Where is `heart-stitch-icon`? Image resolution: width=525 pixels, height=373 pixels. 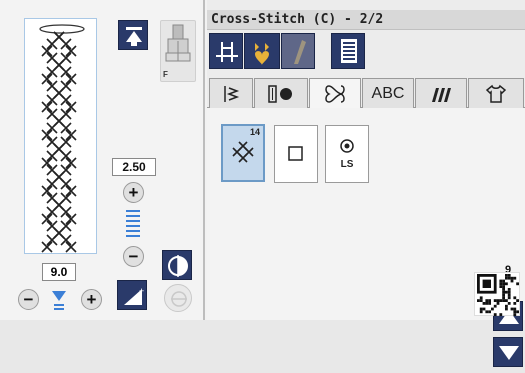
heart-stitch-icon is located at coordinates (262, 54).